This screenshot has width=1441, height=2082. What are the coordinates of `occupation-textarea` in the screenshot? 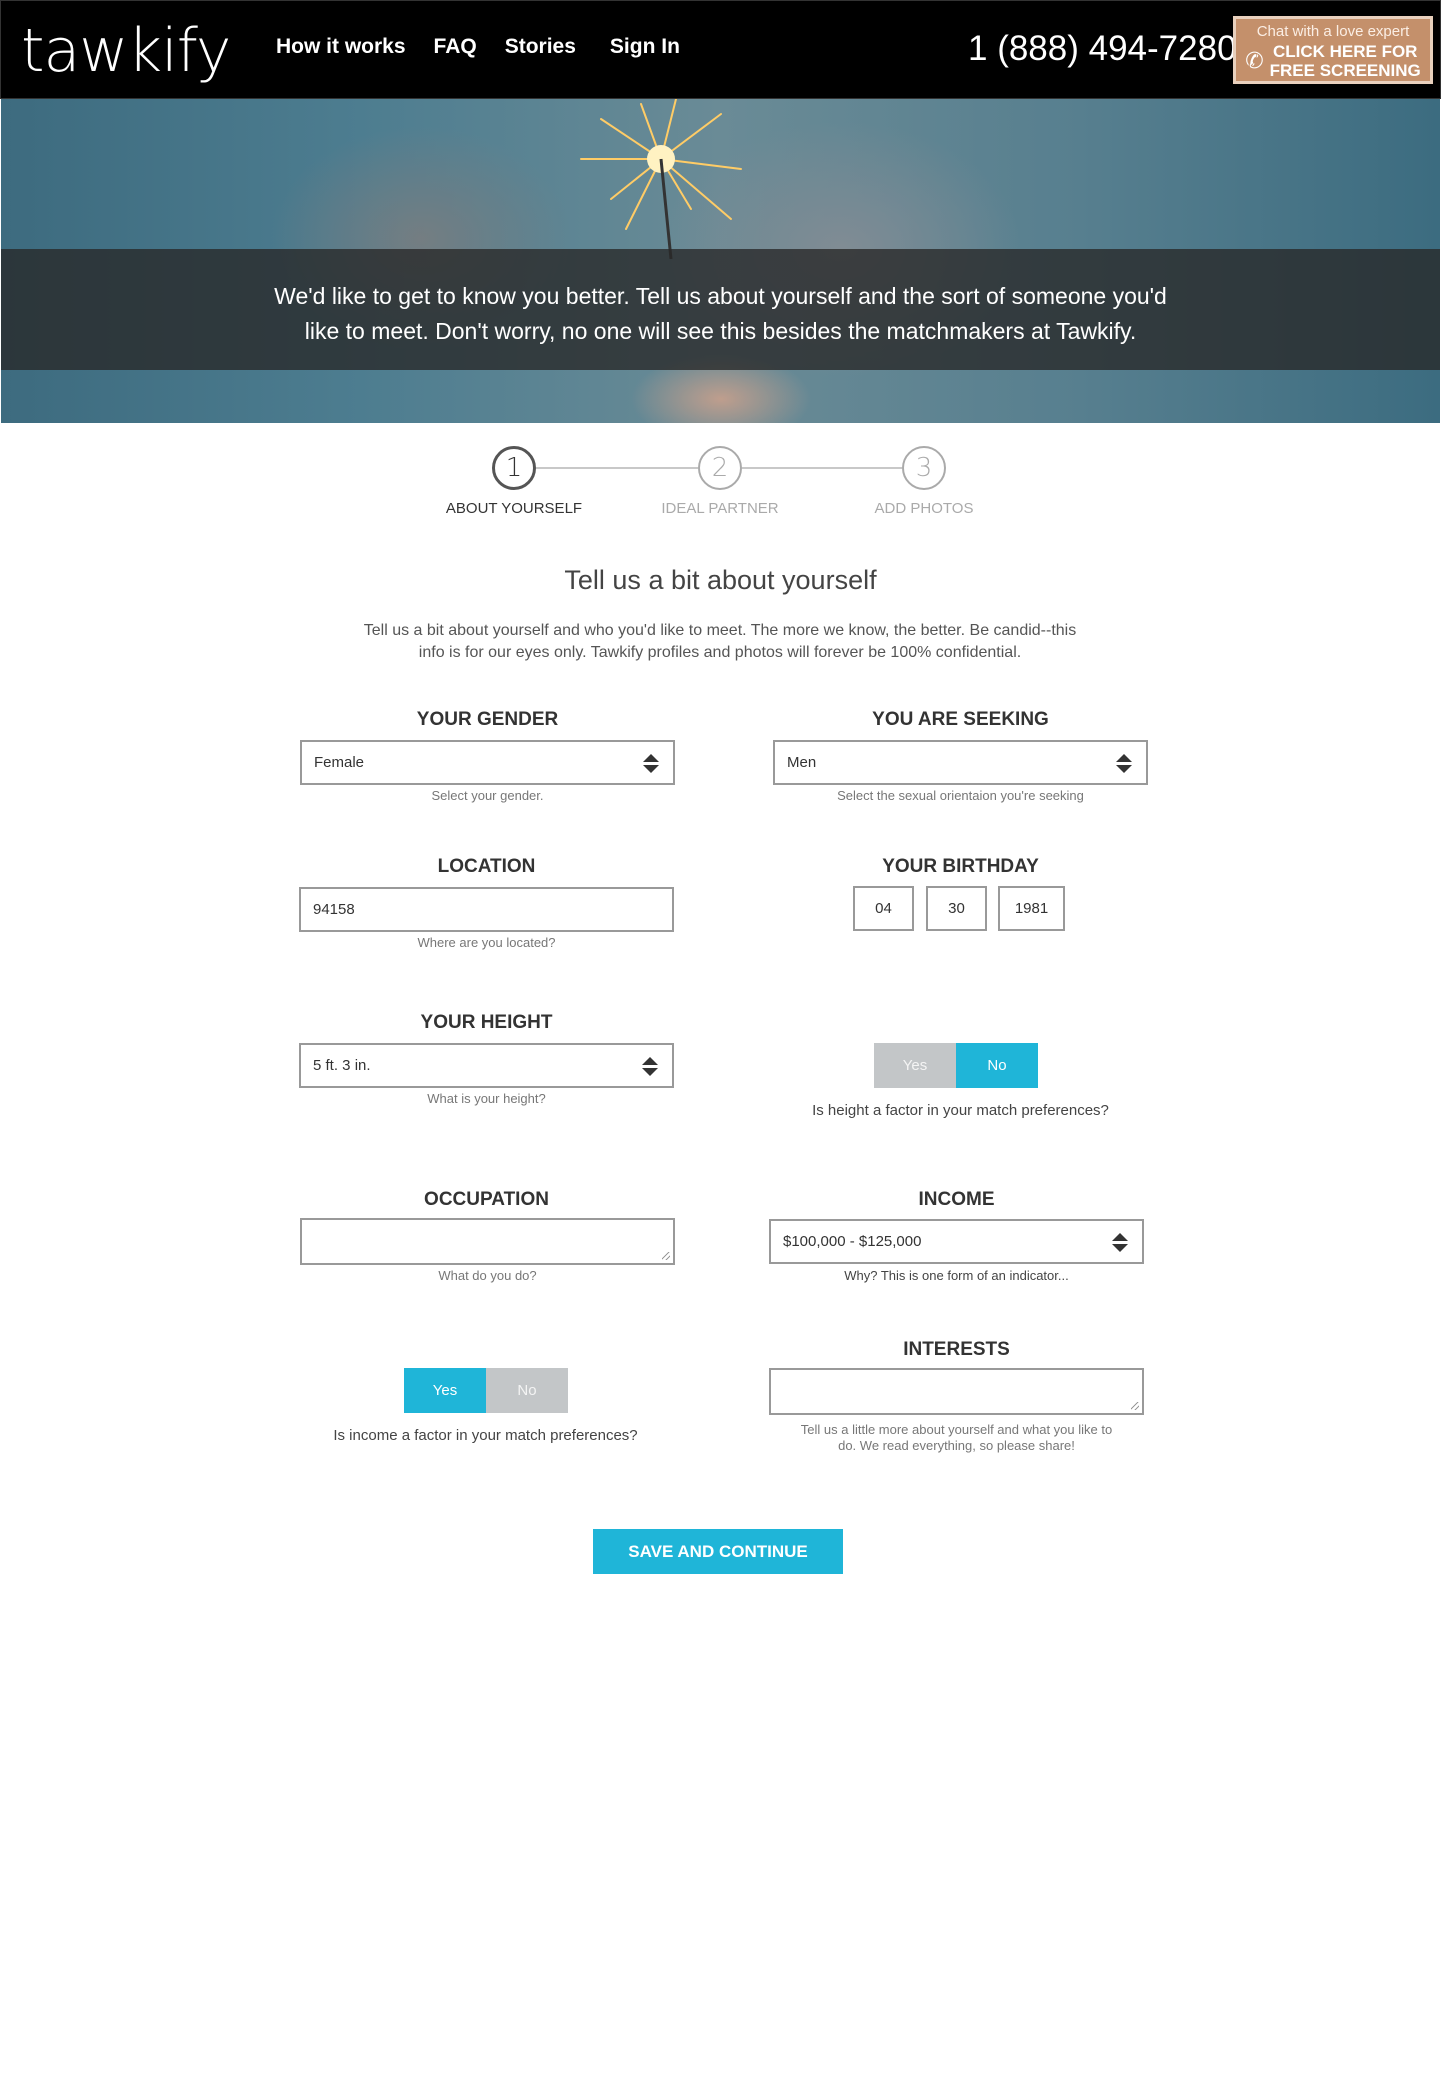 It's located at (487, 1241).